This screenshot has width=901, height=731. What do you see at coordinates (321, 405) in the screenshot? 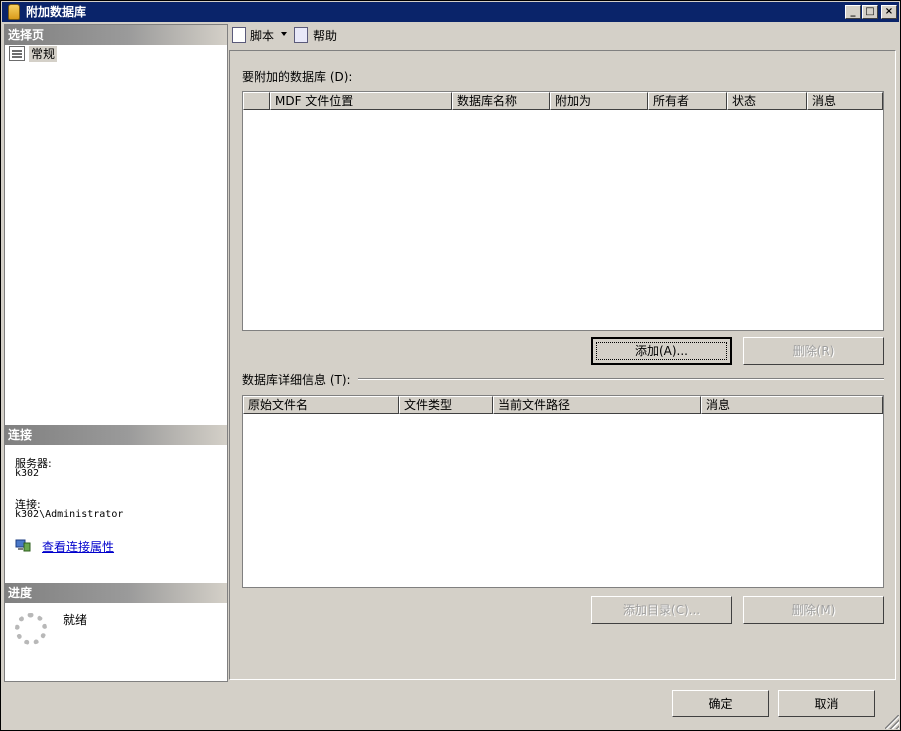
I see `column-header-original-file-name: 原始文件名` at bounding box center [321, 405].